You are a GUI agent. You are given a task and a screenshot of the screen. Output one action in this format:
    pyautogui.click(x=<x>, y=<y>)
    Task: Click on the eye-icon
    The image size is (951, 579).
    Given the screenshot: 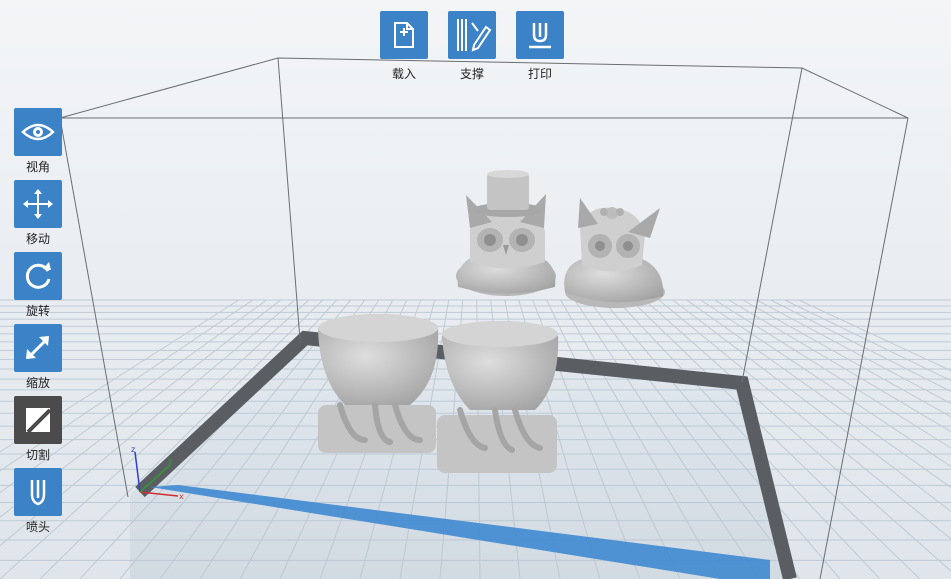 What is the action you would take?
    pyautogui.click(x=38, y=132)
    